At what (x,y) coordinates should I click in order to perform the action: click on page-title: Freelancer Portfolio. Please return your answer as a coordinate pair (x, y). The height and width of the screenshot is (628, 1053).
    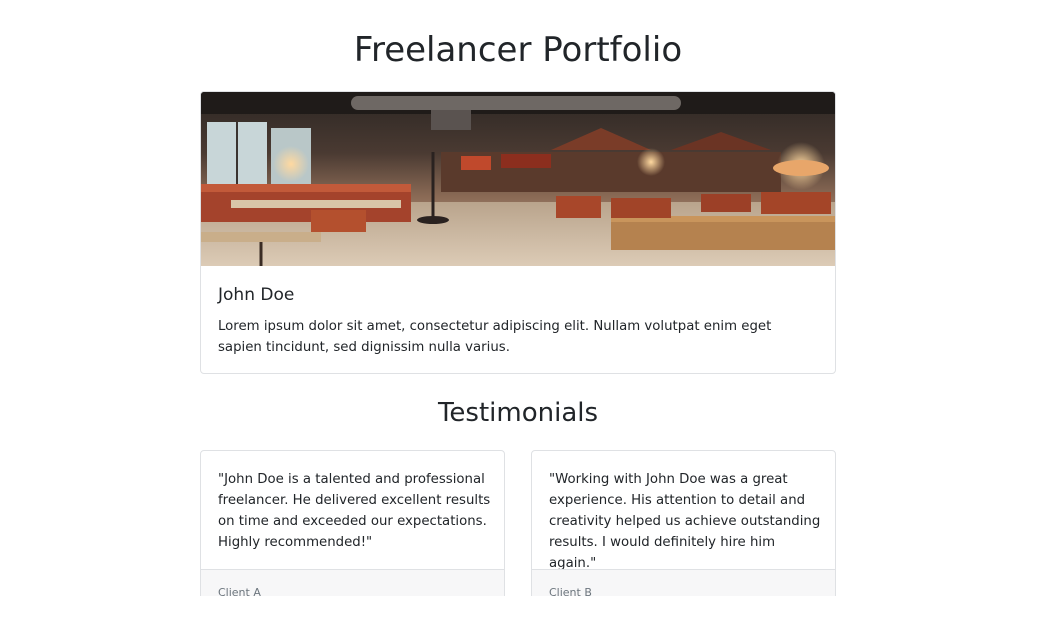
    Looking at the image, I should click on (518, 50).